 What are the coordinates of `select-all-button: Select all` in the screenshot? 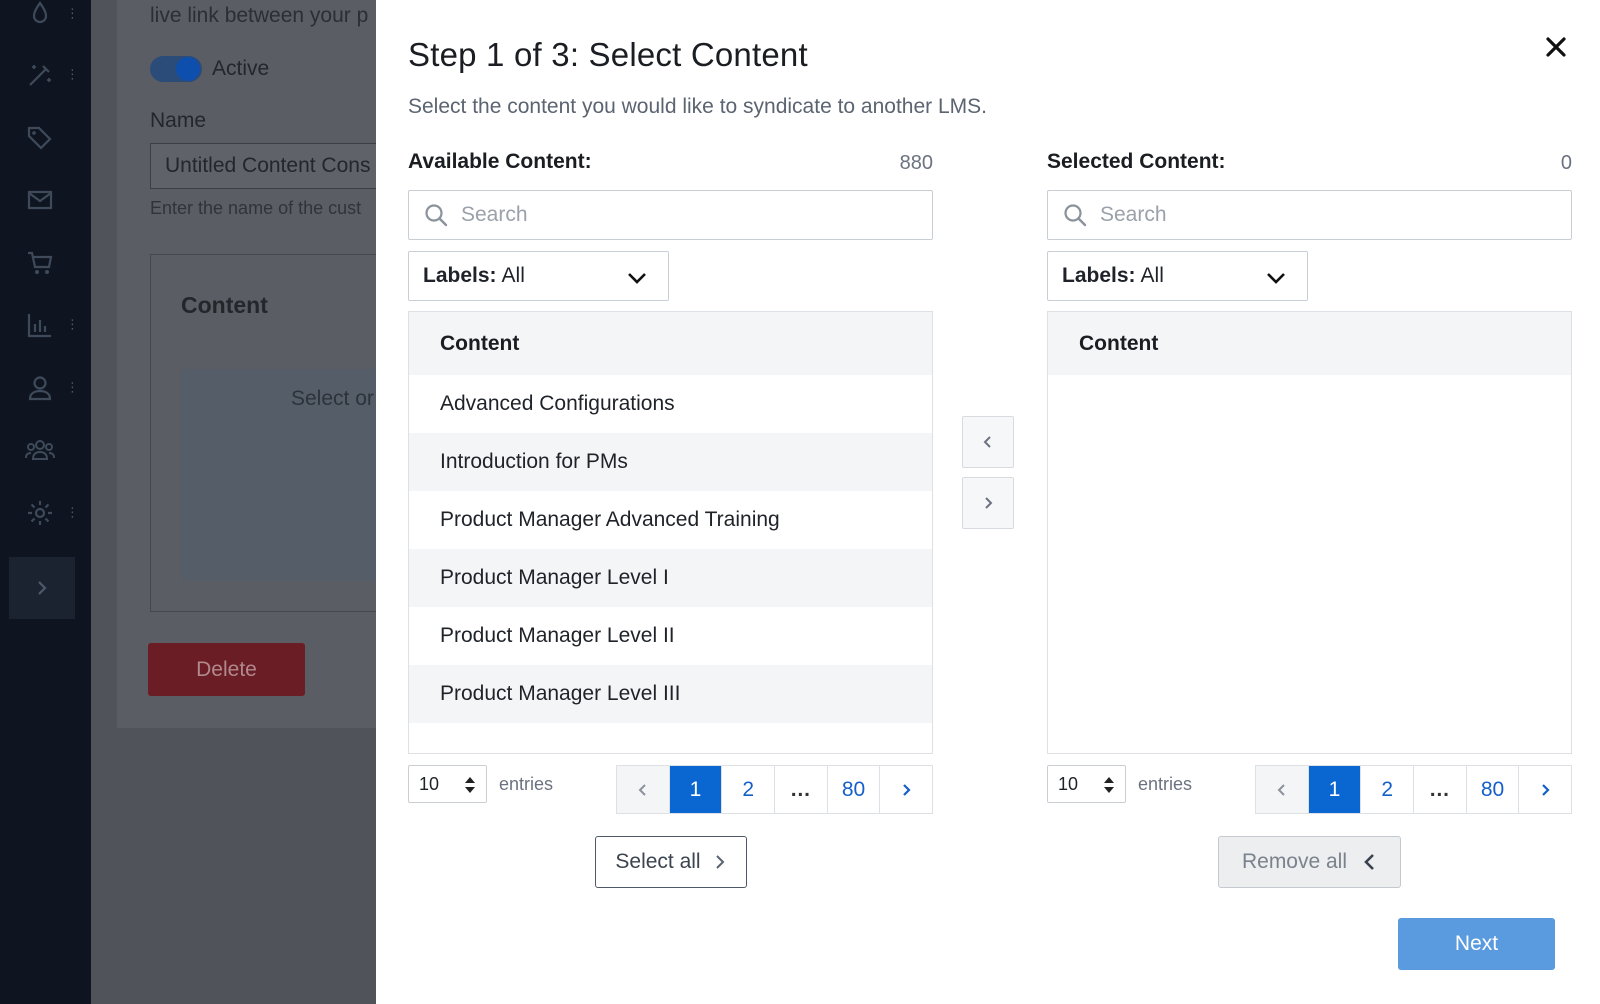 It's located at (671, 862).